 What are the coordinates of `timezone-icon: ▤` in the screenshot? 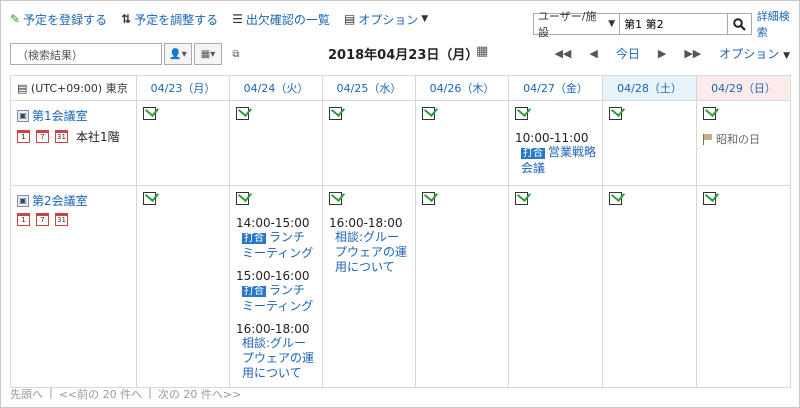 It's located at (22, 88).